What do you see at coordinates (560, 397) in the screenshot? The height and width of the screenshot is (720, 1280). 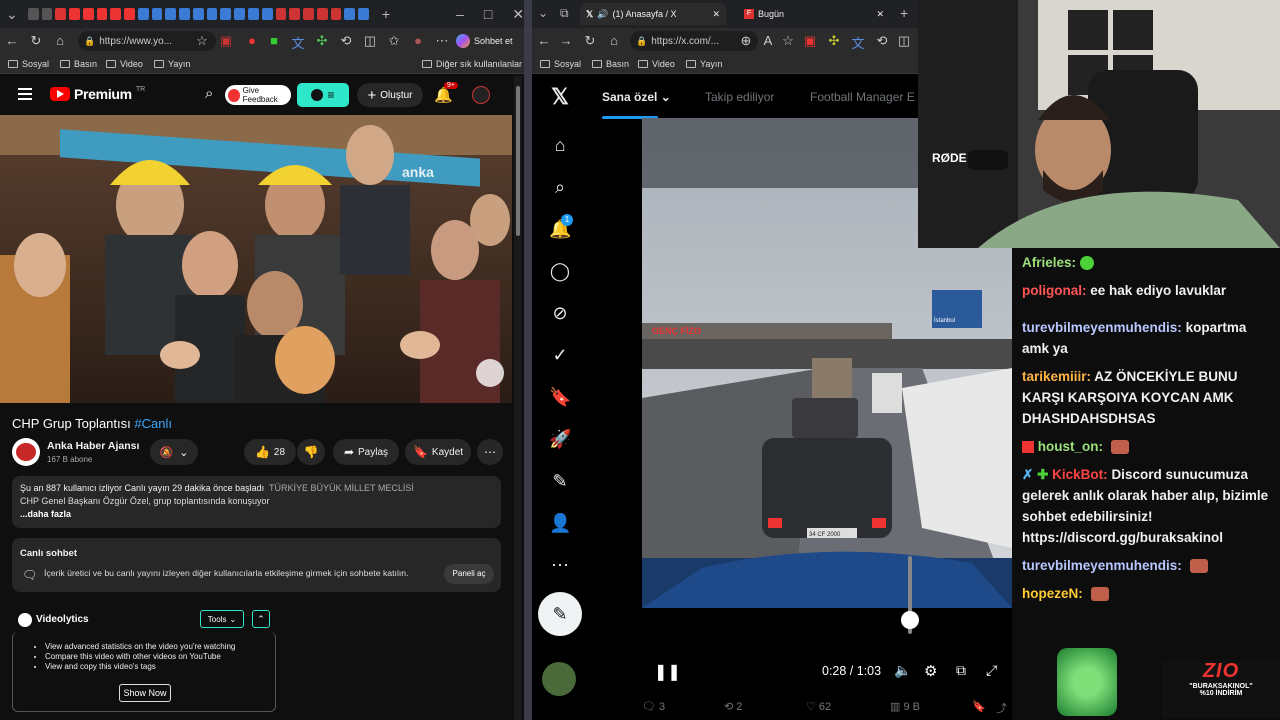 I see `bookmarks-icon: 🔖` at bounding box center [560, 397].